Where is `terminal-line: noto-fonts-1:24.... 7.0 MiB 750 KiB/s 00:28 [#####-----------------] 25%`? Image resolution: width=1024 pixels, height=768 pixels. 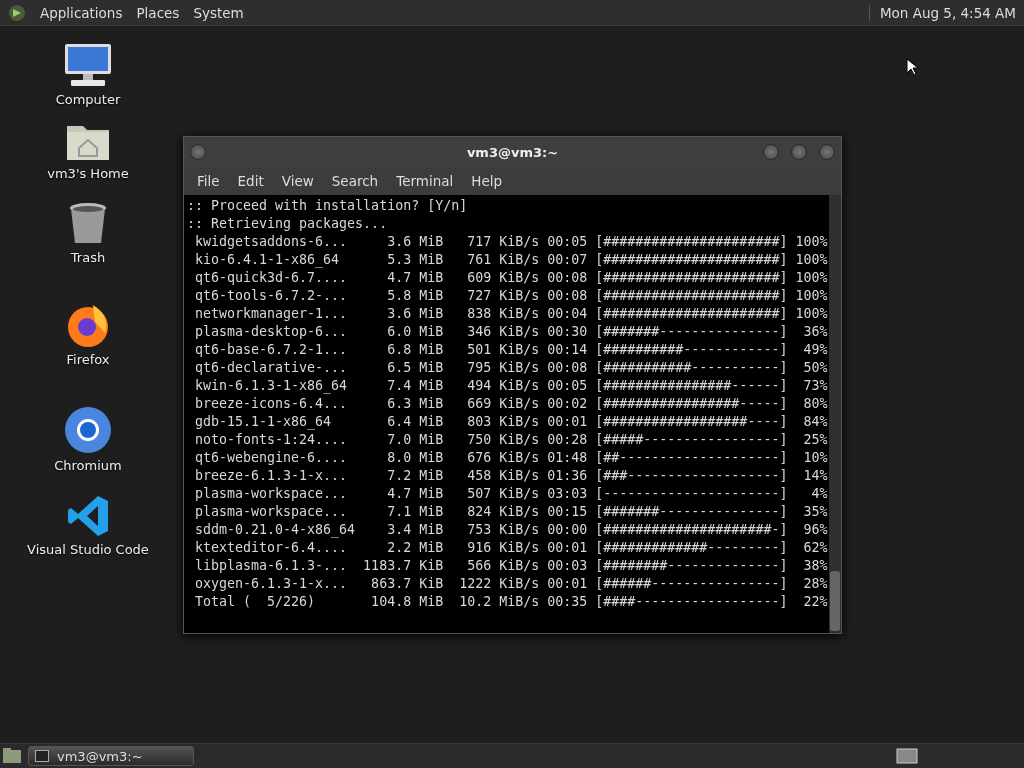
terminal-line: noto-fonts-1:24.... 7.0 MiB 750 KiB/s 00:28 [#####-----------------] 25% is located at coordinates (511, 440).